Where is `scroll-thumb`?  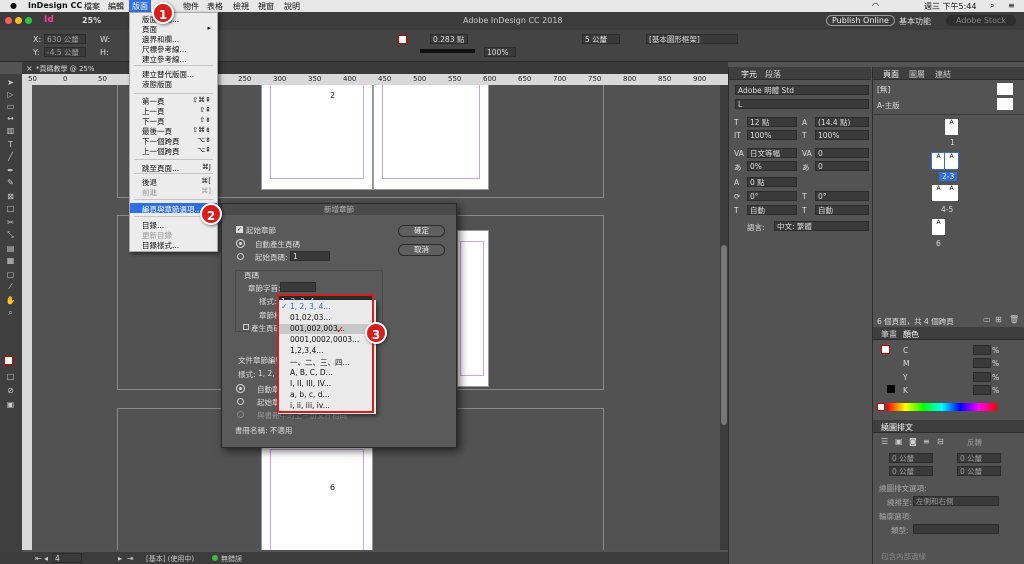 scroll-thumb is located at coordinates (724, 335).